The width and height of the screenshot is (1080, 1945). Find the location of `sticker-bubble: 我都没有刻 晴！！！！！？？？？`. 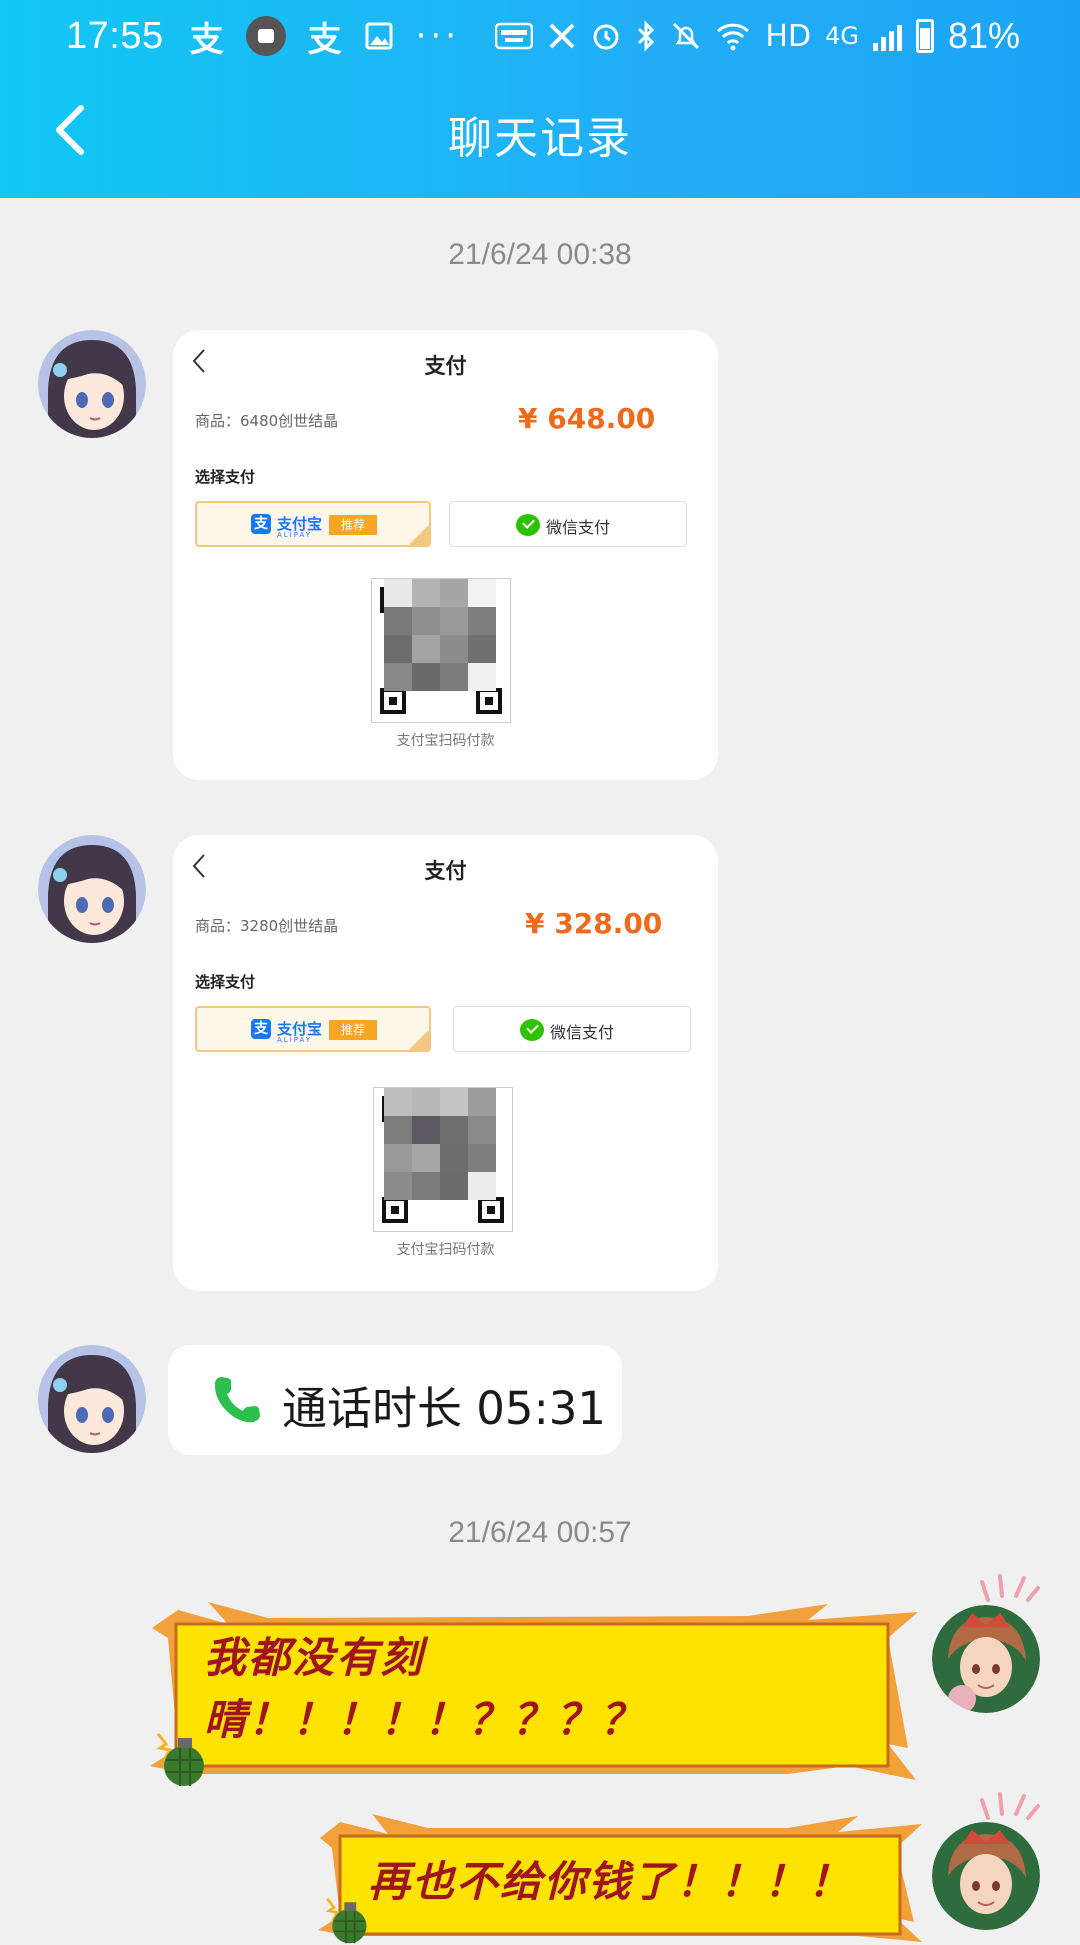

sticker-bubble: 我都没有刻 晴！！！！！？？？？ is located at coordinates (538, 1693).